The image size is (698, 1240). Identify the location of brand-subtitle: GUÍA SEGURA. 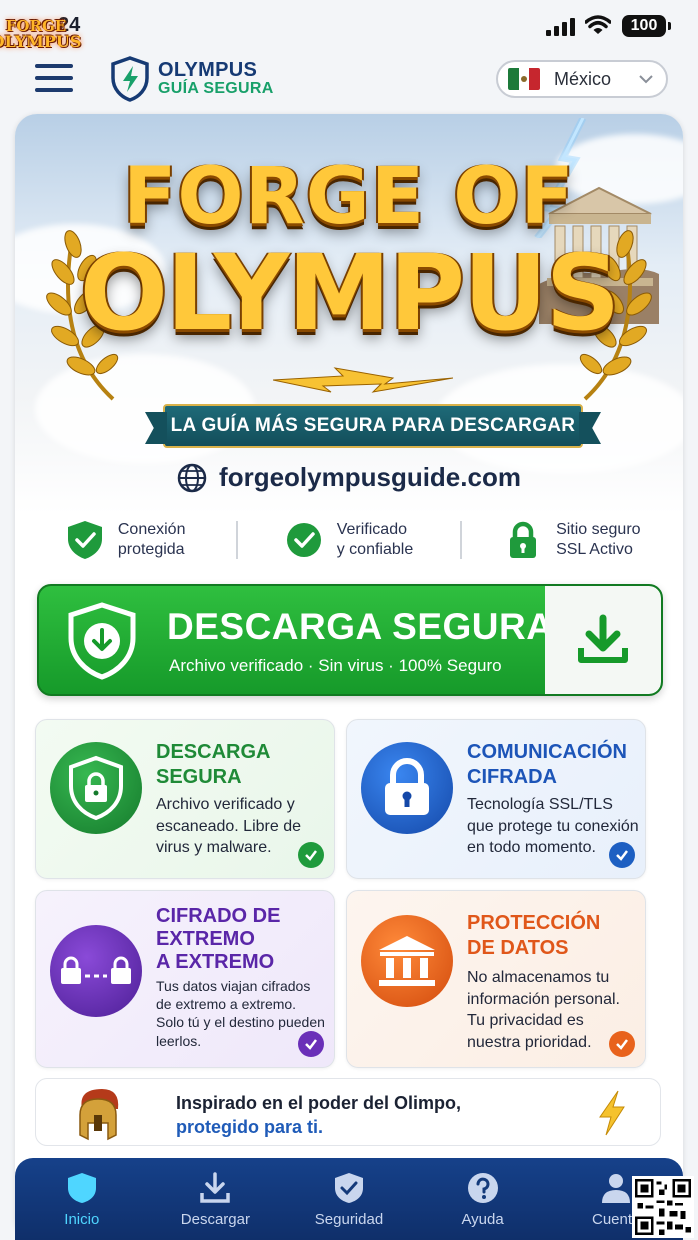
(216, 89).